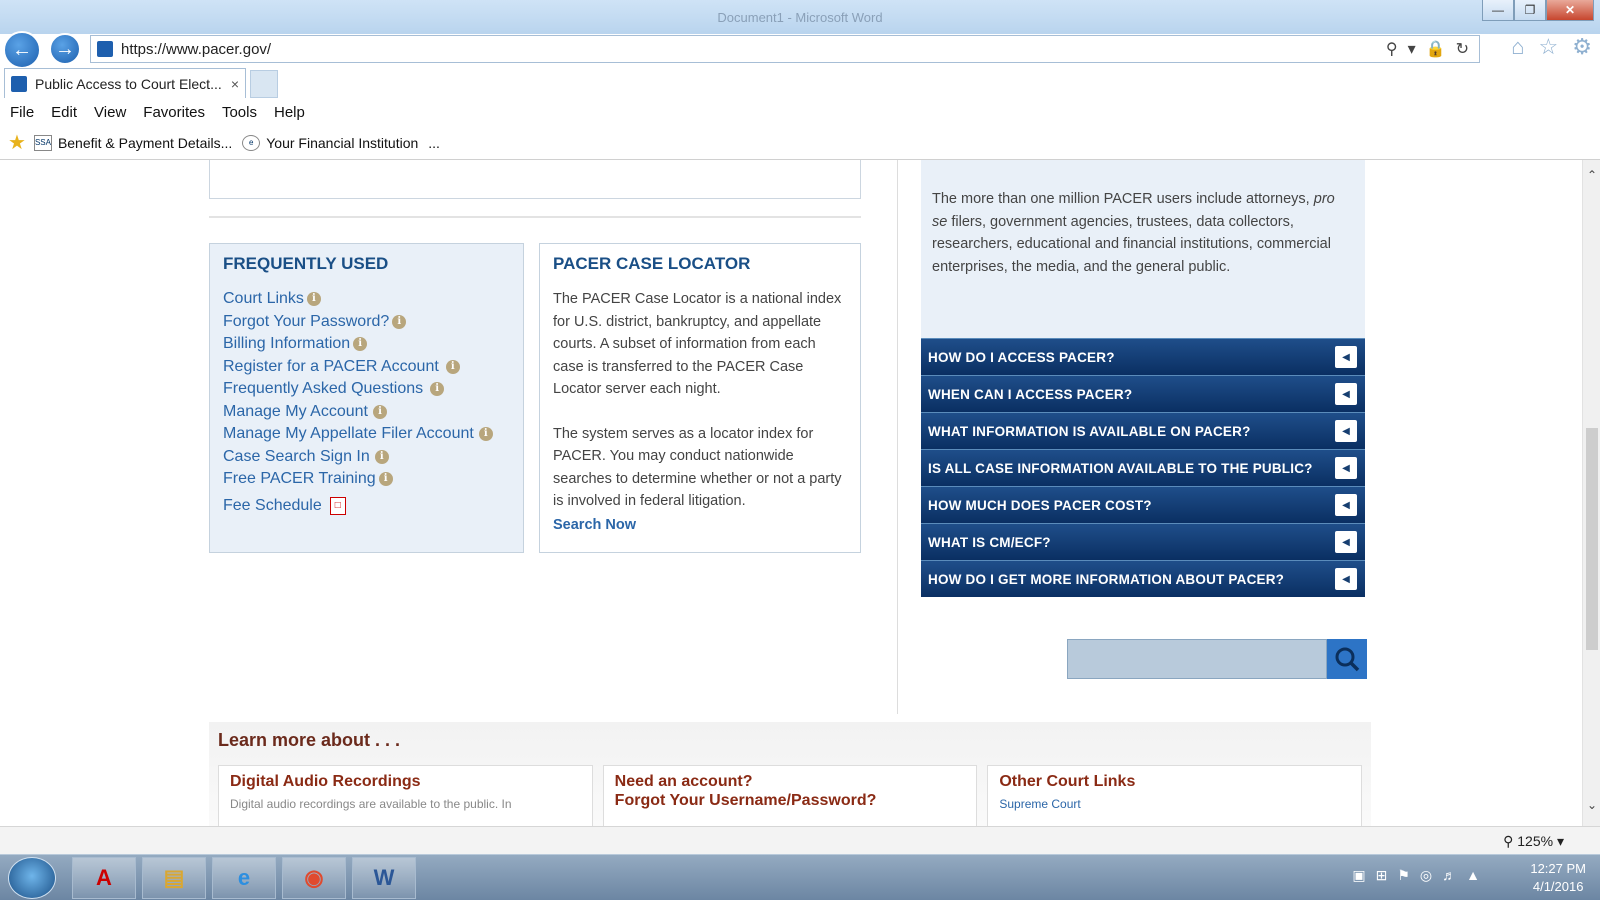 This screenshot has height=900, width=1600. I want to click on favorites-star-icon: ☆, so click(1549, 47).